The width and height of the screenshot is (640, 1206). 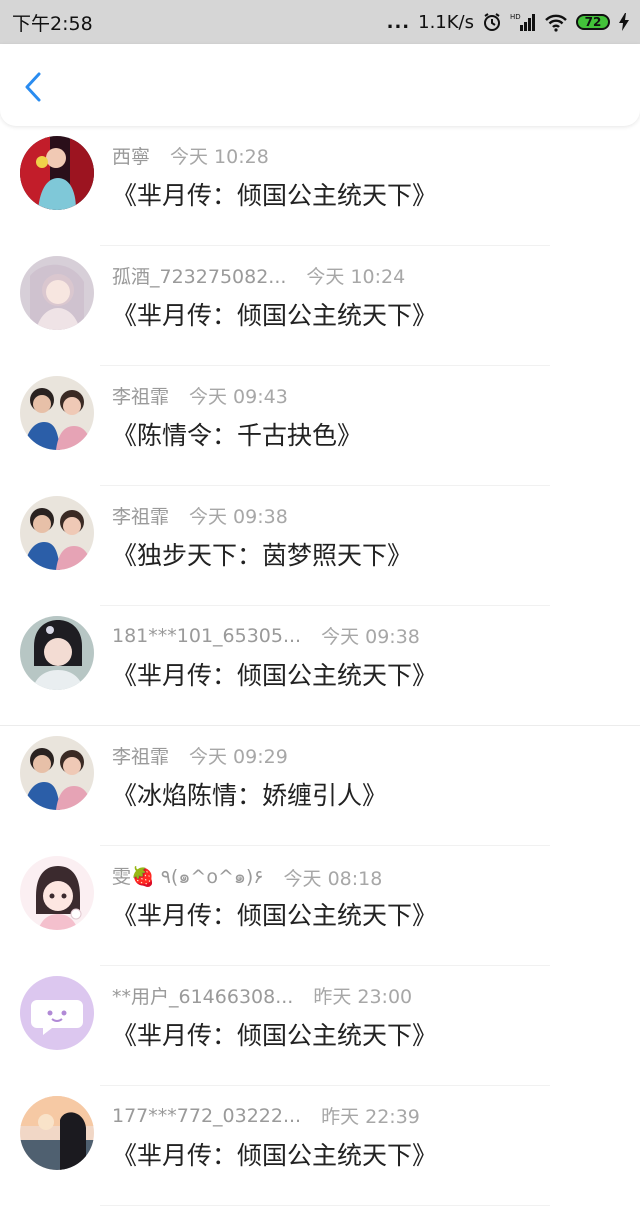 I want to click on status-time: 下午2:58, so click(x=52, y=23).